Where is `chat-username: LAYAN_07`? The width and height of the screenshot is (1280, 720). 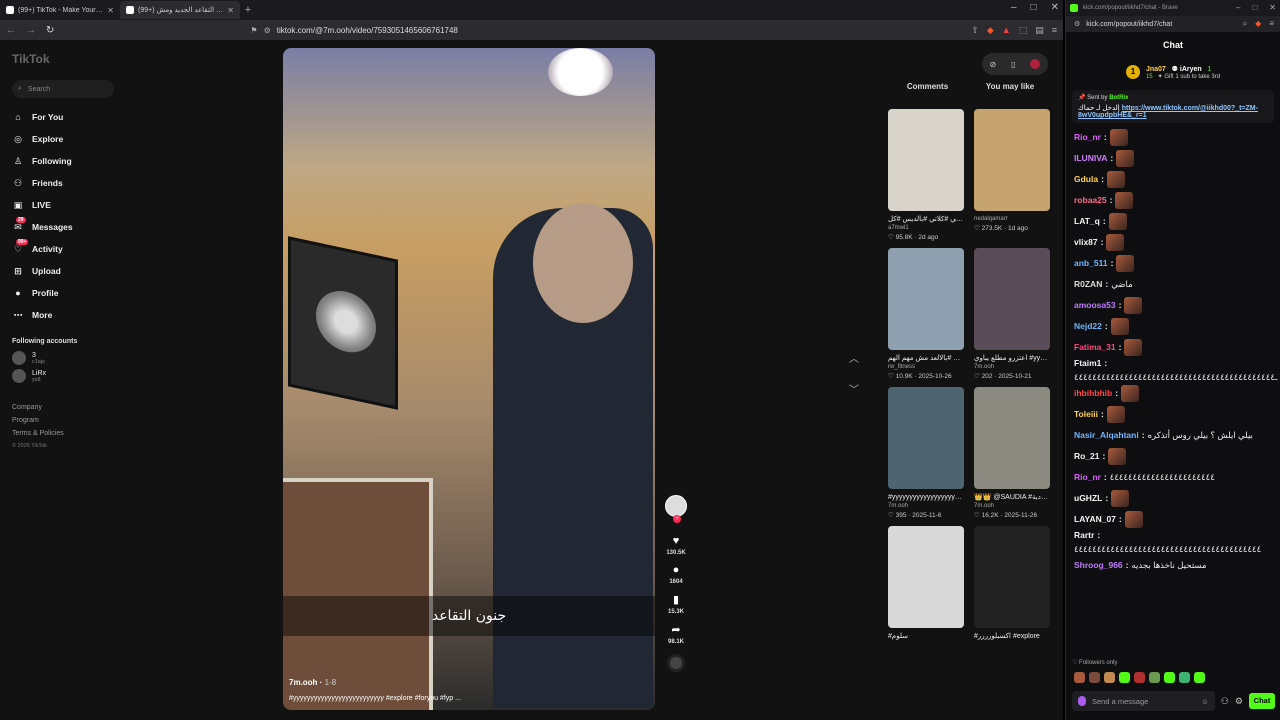 chat-username: LAYAN_07 is located at coordinates (1095, 519).